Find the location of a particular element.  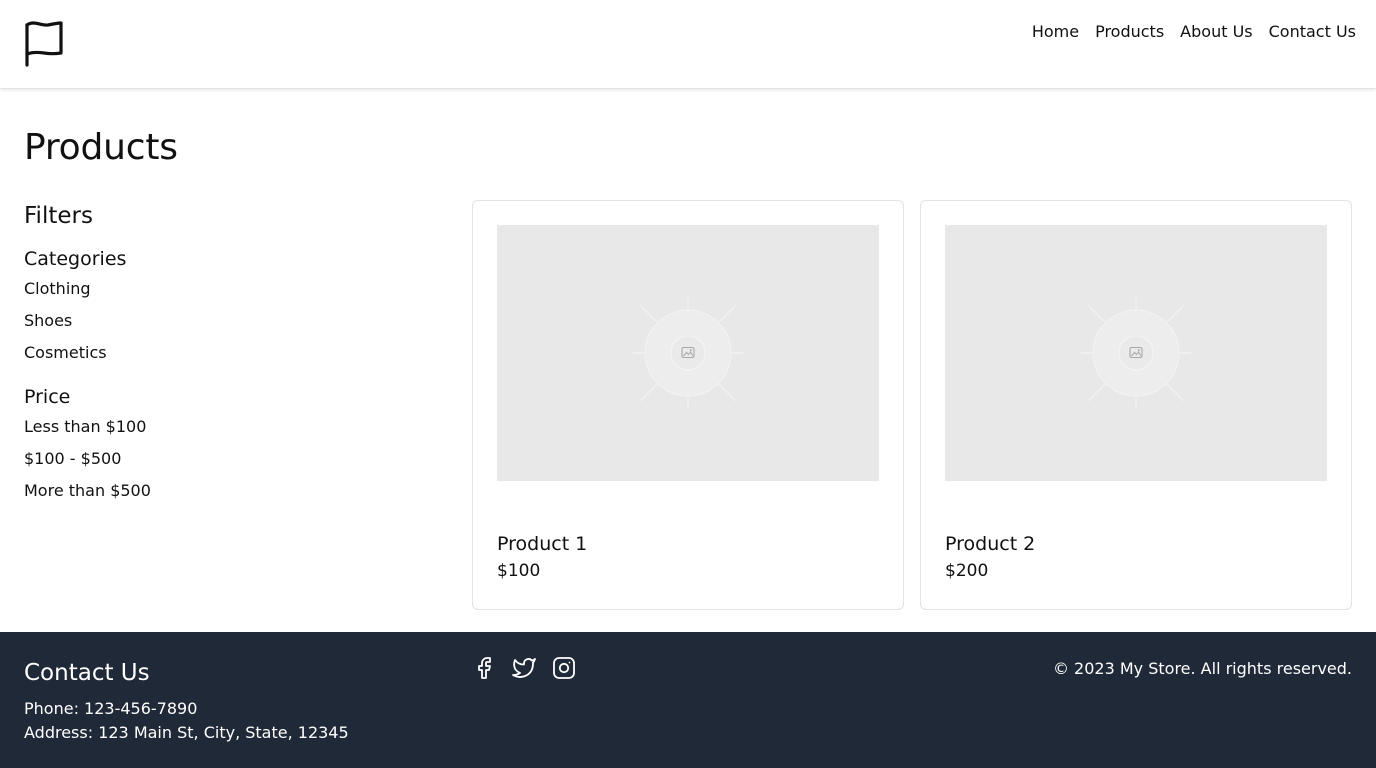

nav-contact-us: Contact Us is located at coordinates (1312, 32).